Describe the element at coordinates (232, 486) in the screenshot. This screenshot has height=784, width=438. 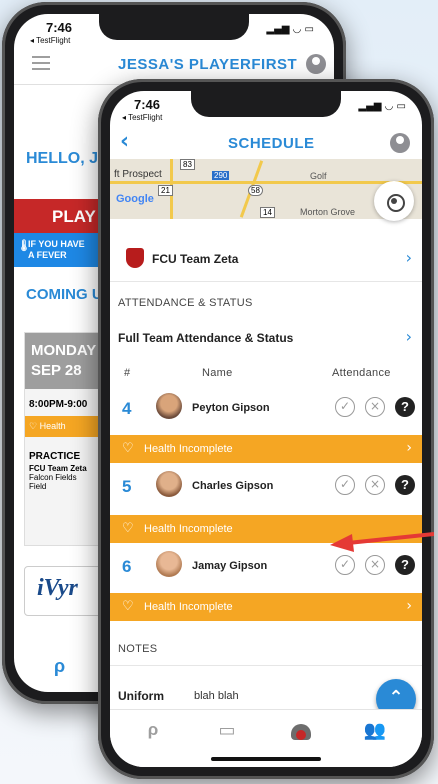
I see `player-name: Charles Gipson` at that location.